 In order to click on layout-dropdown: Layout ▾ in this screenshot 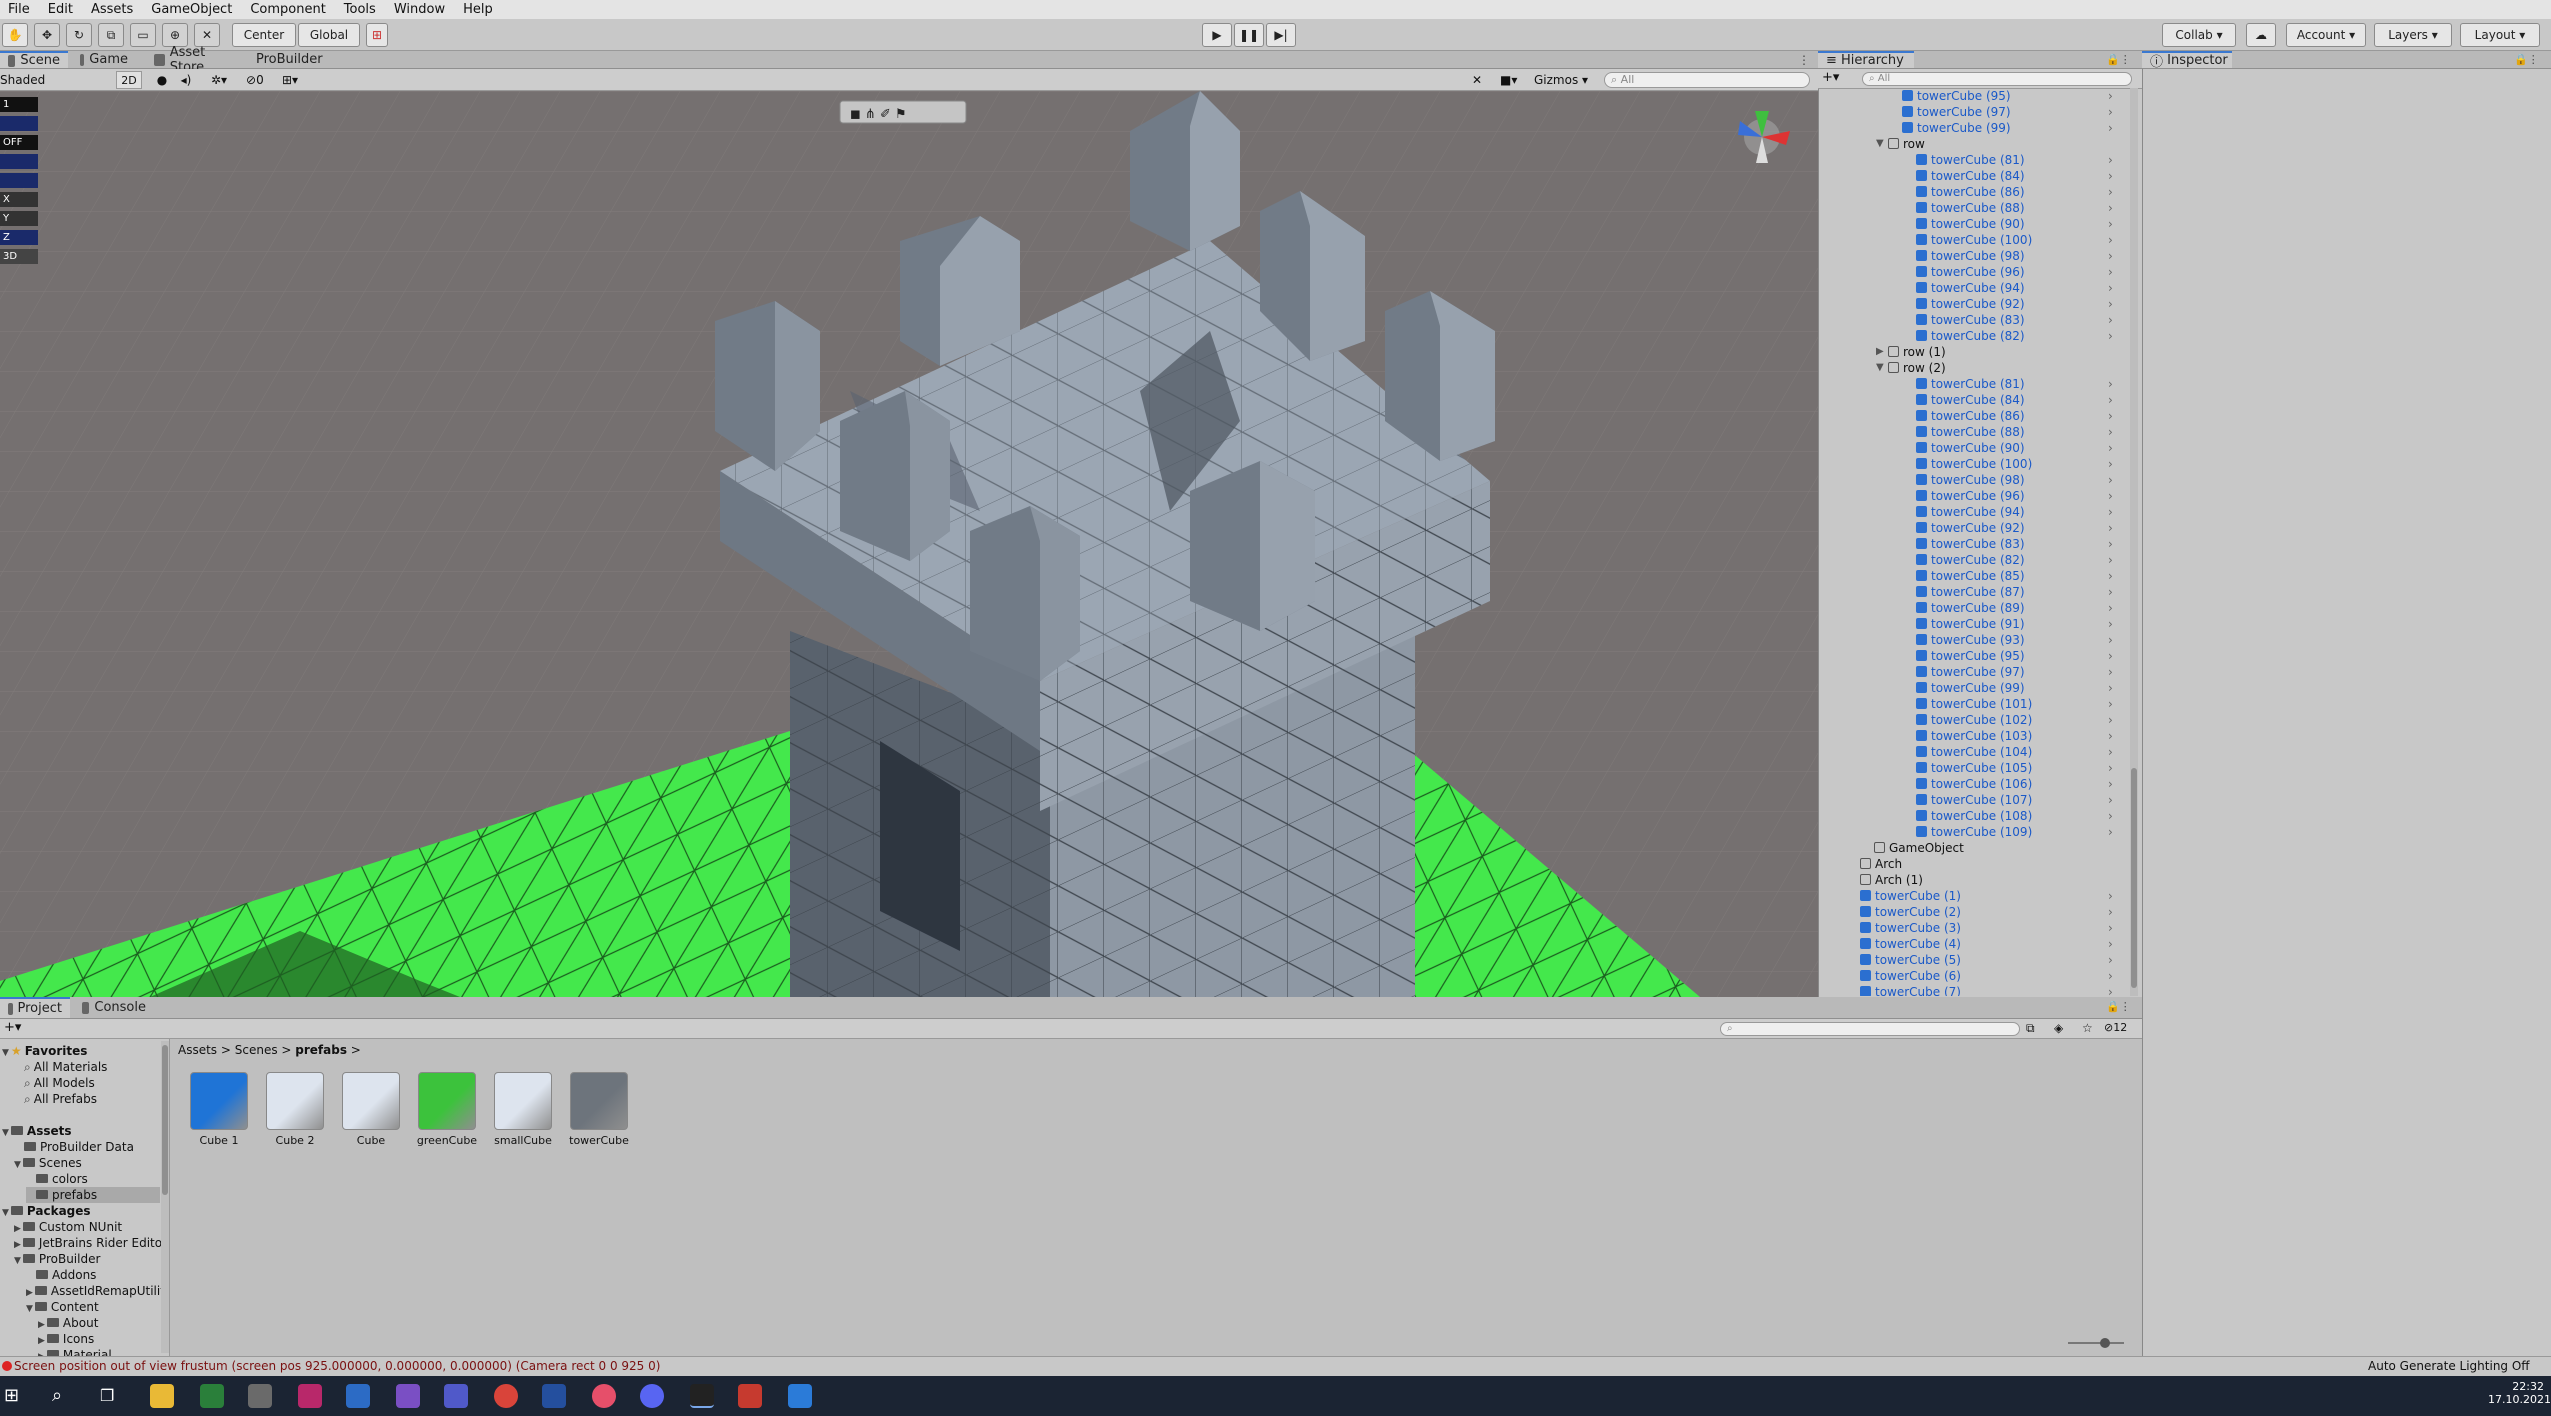, I will do `click(2500, 35)`.